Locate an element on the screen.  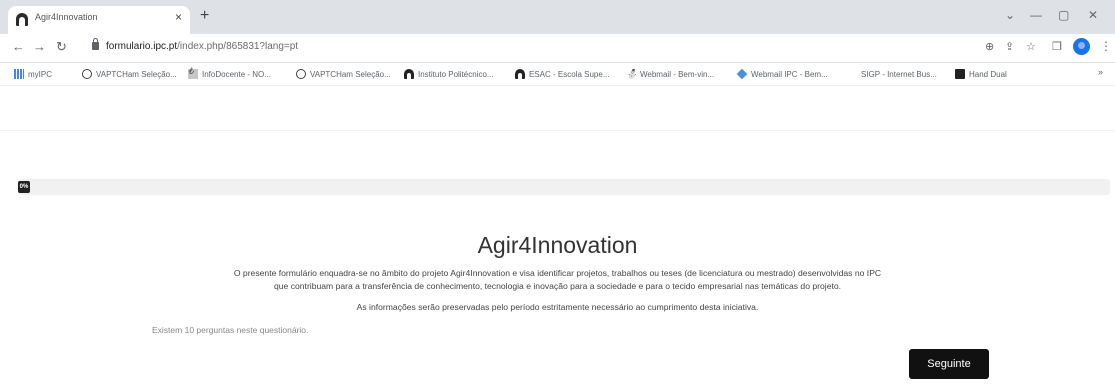
bookmark-label: Hand Dual is located at coordinates (988, 74).